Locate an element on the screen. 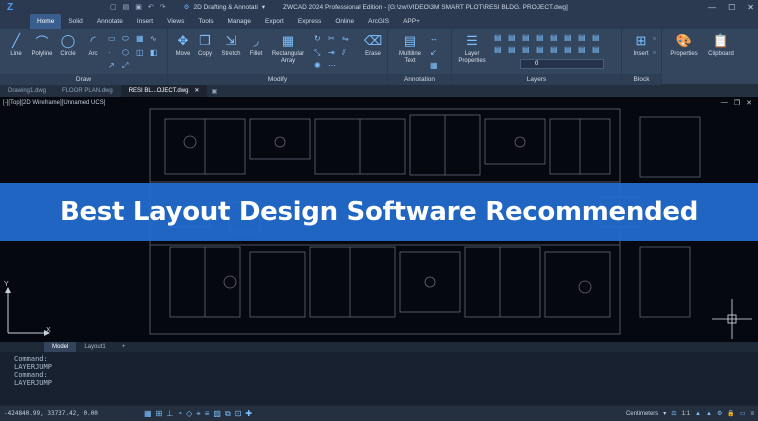  auto-scale-icon: ▲ is located at coordinates (709, 414).